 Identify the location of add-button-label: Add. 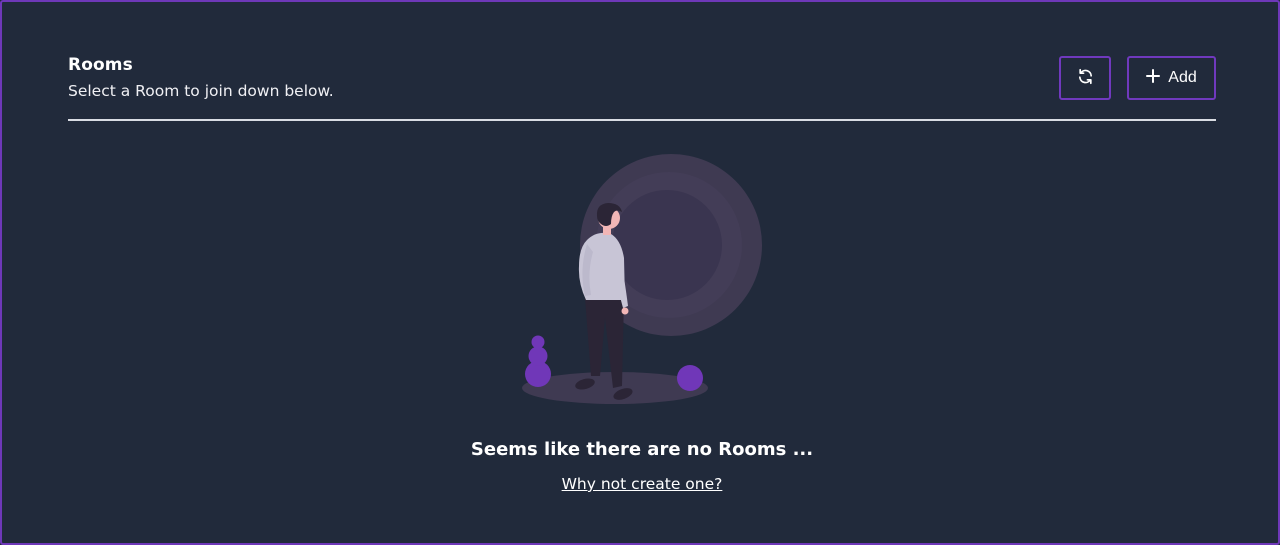
(1182, 77).